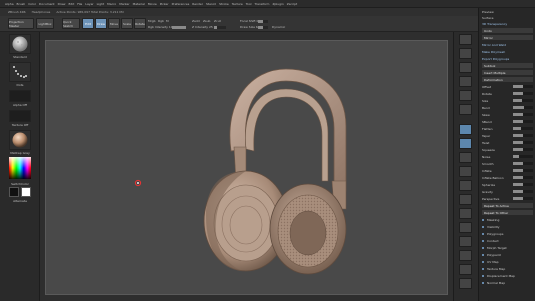  Describe the element at coordinates (152, 21) in the screenshot. I see `mrgb-toggle: Mrgb` at that location.